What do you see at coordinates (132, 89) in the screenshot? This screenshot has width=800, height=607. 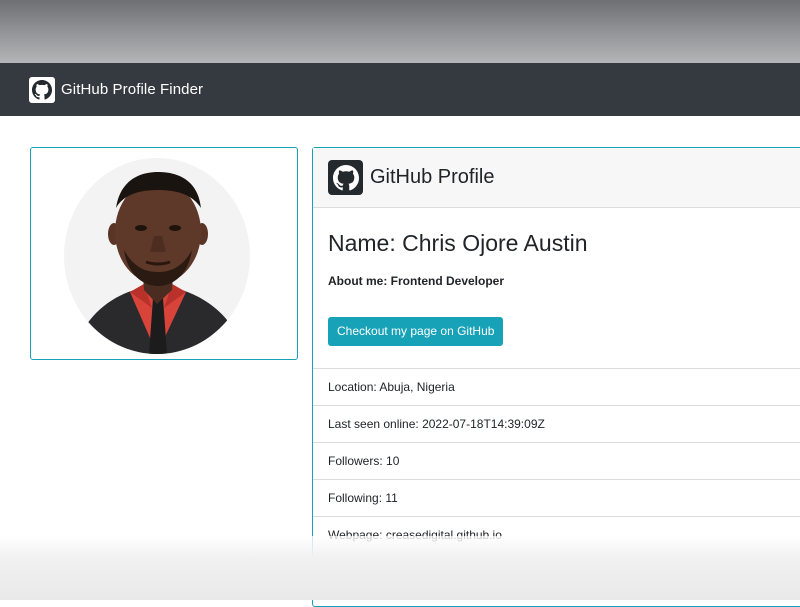 I see `navbar-title: GitHub Profile Finder` at bounding box center [132, 89].